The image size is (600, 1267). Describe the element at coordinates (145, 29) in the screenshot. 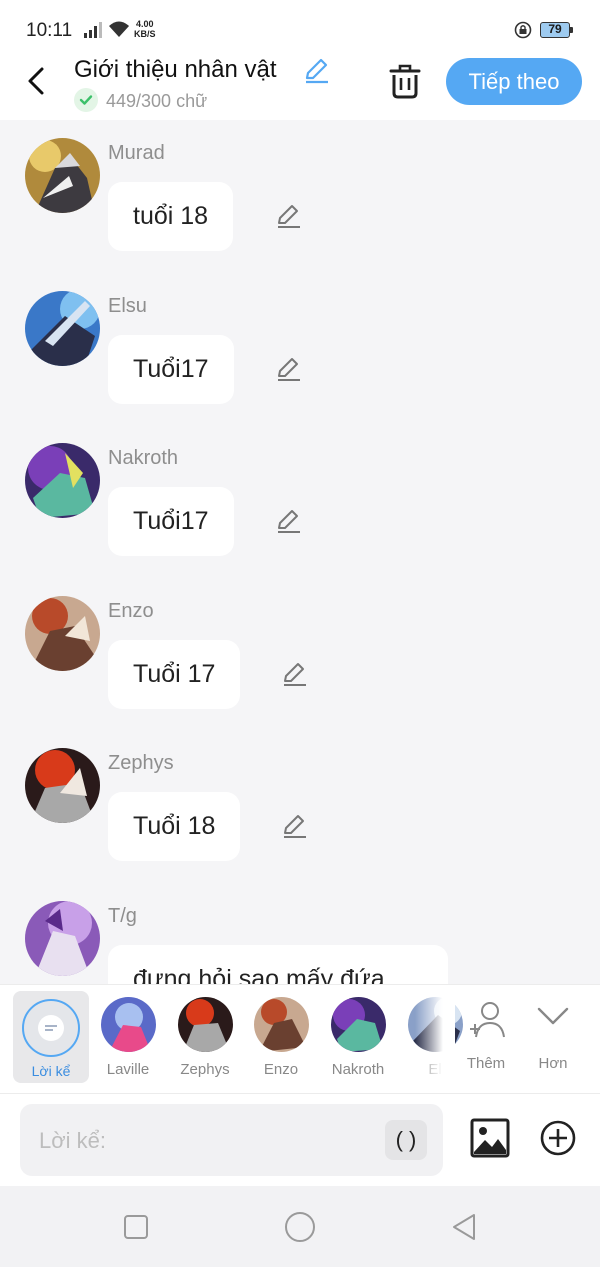

I see `network-speed: 4.00 KB/S` at that location.